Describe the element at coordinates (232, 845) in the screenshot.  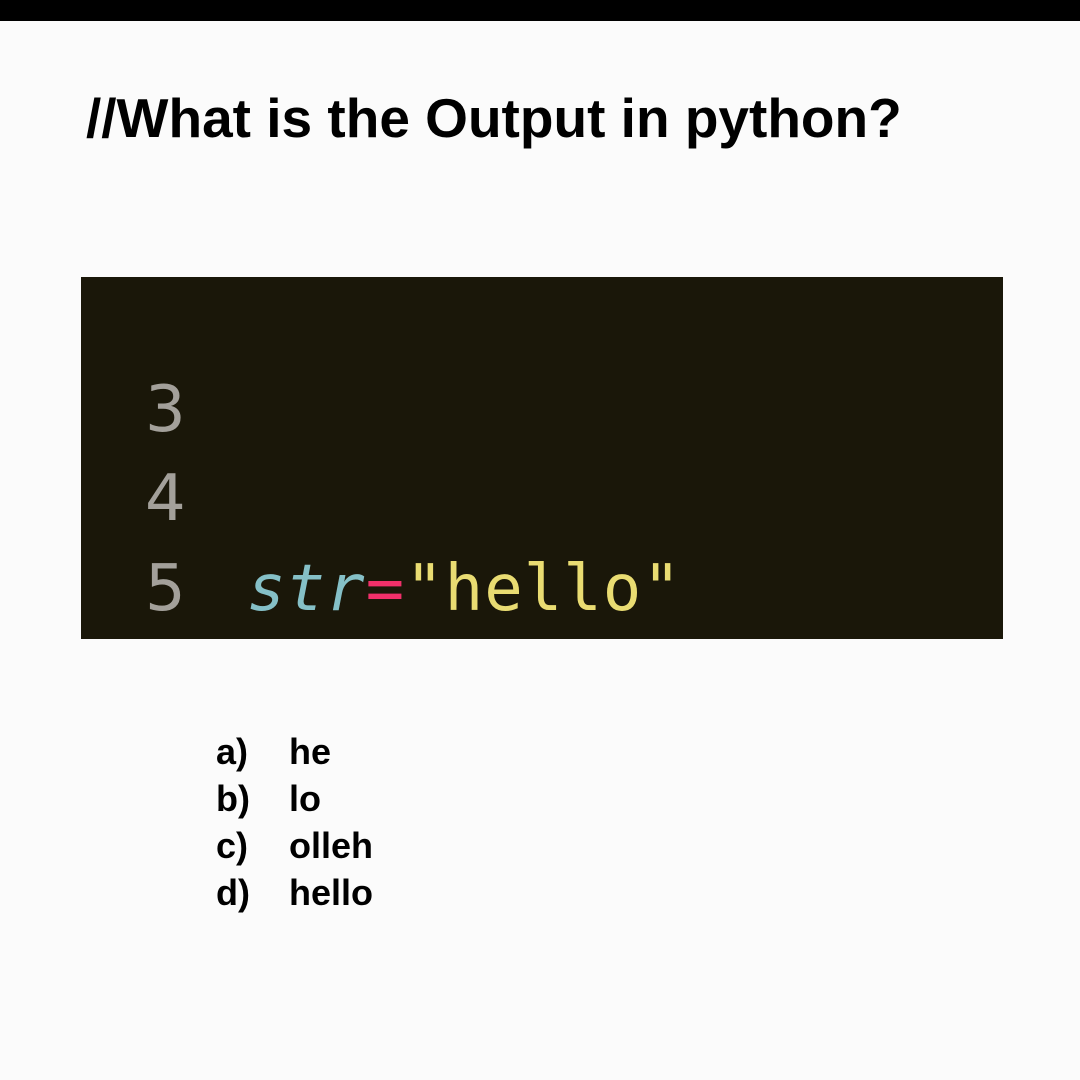
I see `option-letter: c)` at that location.